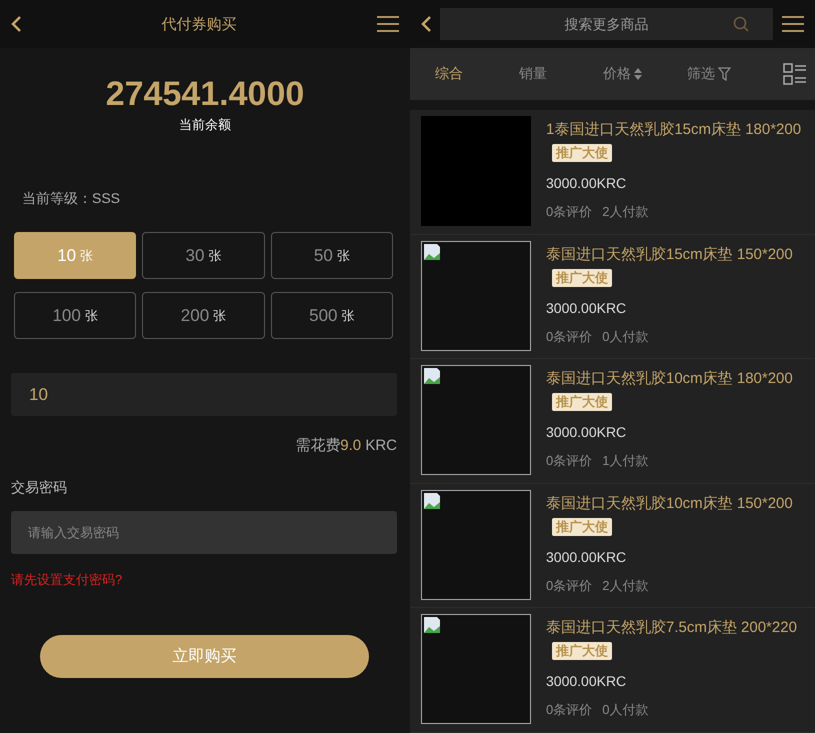 Image resolution: width=815 pixels, height=733 pixels. Describe the element at coordinates (204, 394) in the screenshot. I see `quantity-field: 10` at that location.